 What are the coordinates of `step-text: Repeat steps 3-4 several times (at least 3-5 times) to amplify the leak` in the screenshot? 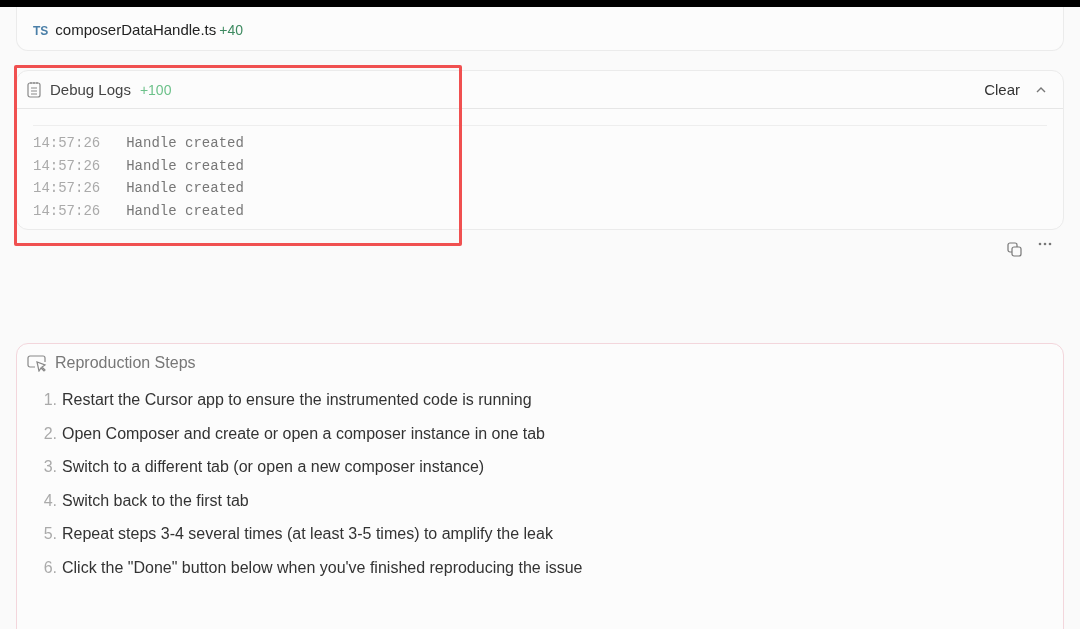 It's located at (307, 534).